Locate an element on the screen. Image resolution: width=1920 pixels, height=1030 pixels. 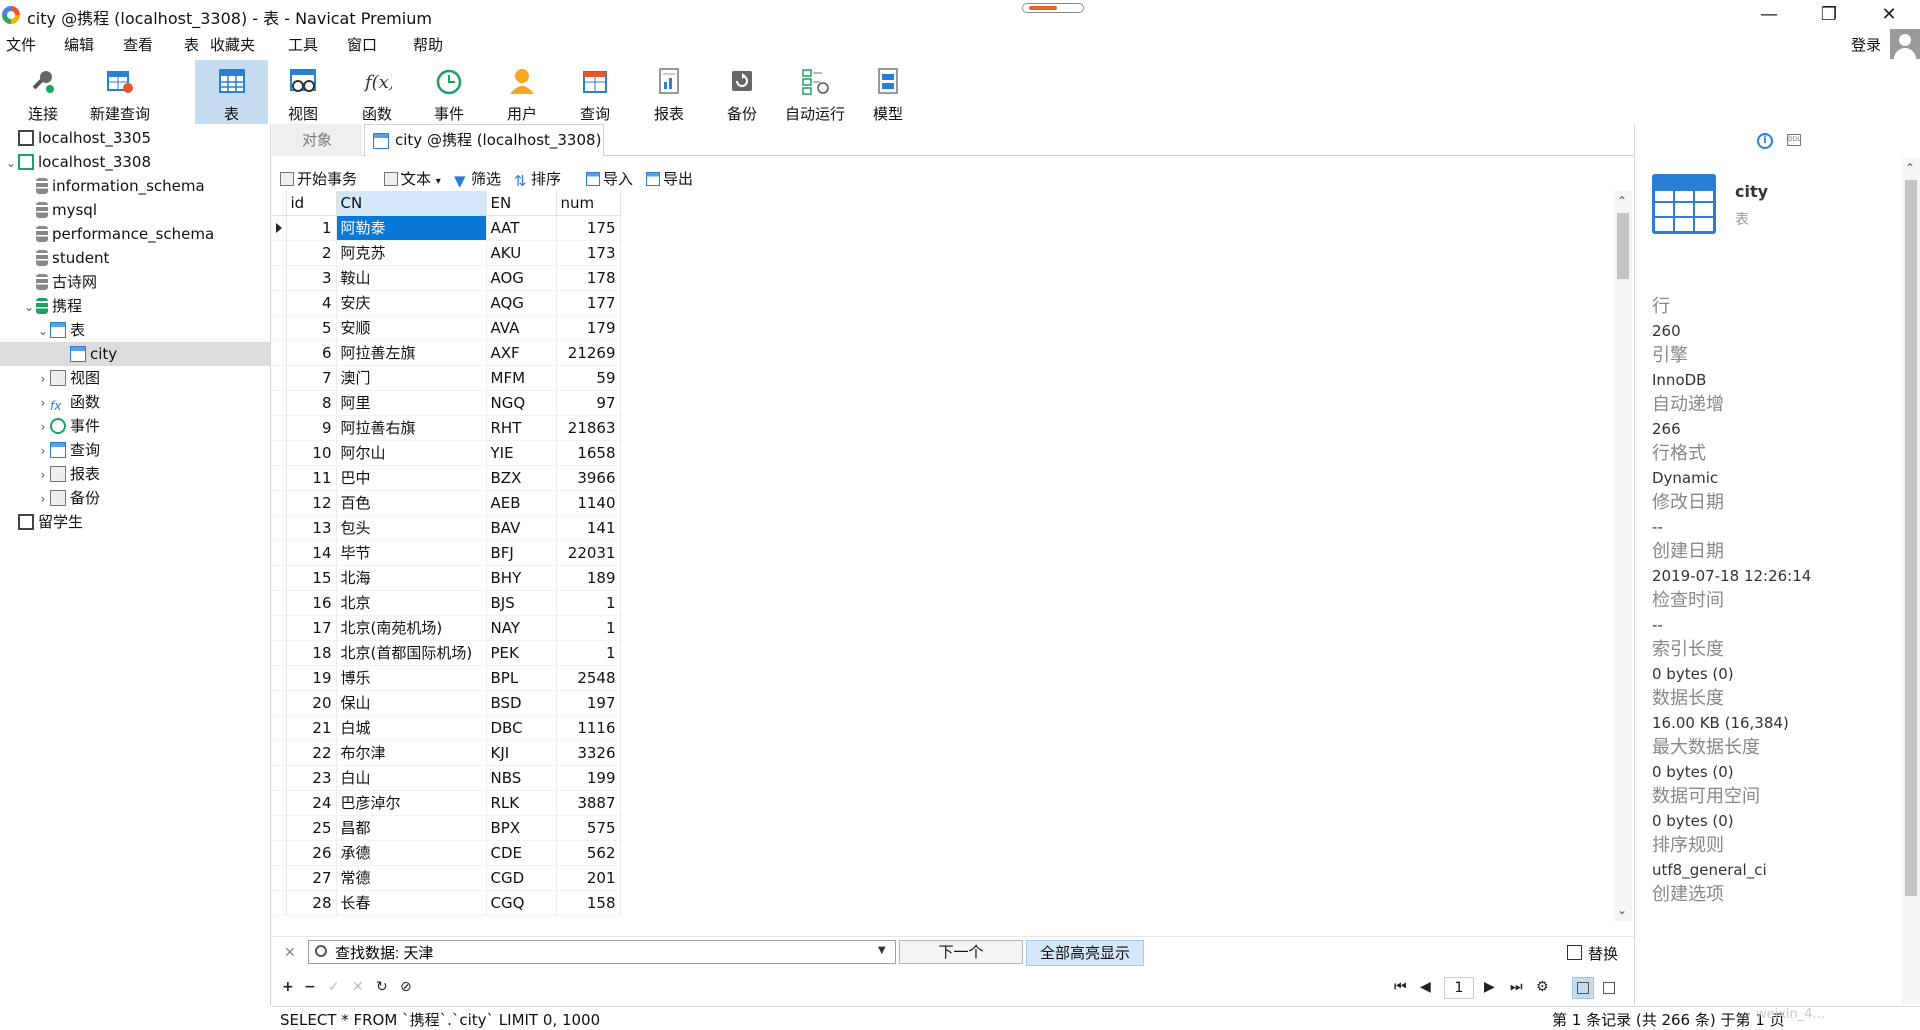
next-page-icon: ▶ is located at coordinates (1489, 987).